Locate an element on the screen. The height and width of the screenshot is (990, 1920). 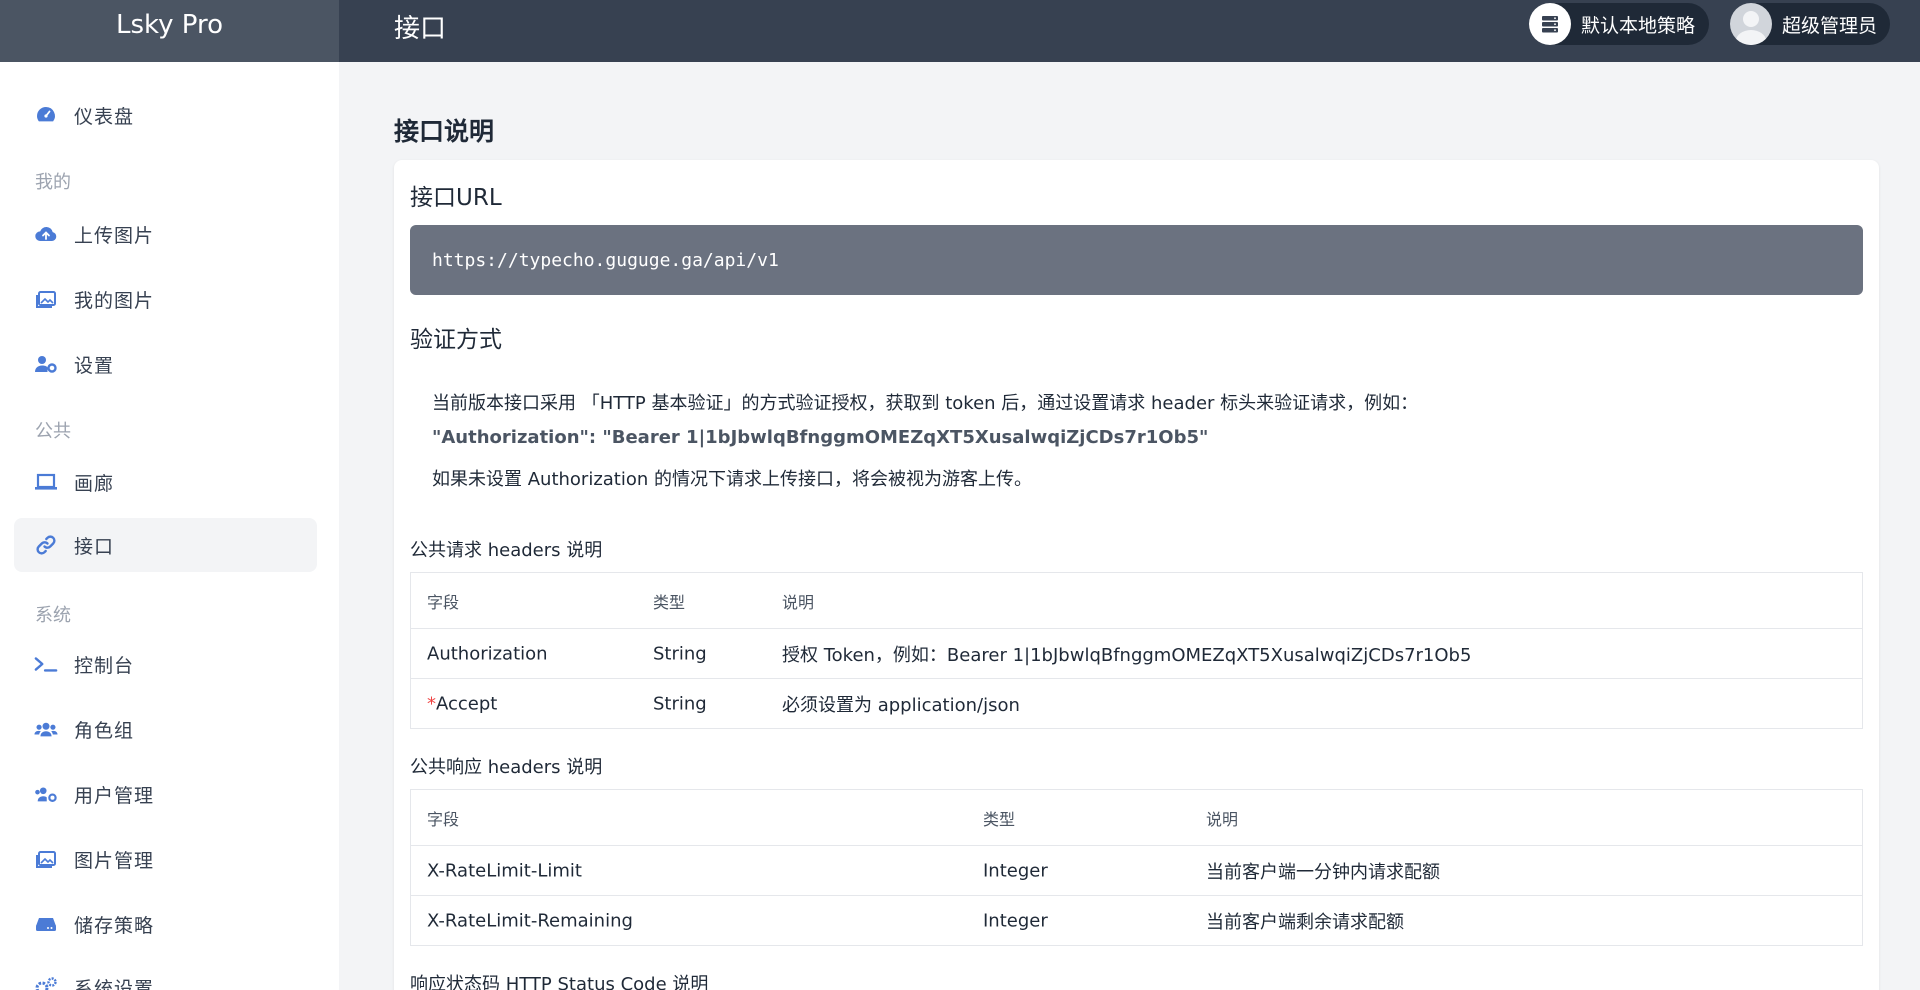
storage-strategy-selector: 默认本地策略 is located at coordinates (1619, 24).